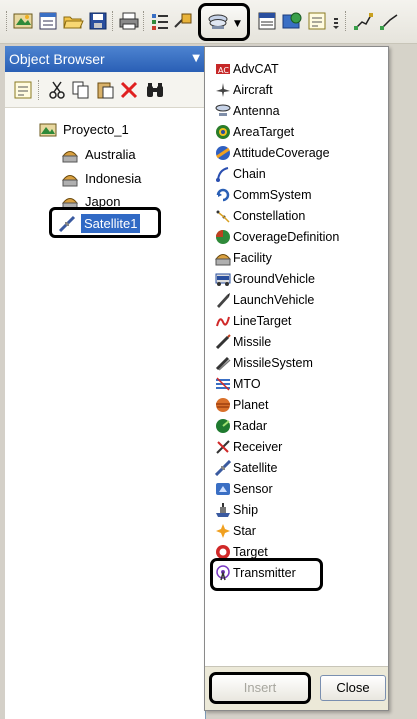 The width and height of the screenshot is (417, 719). What do you see at coordinates (129, 21) in the screenshot?
I see `print-icon` at bounding box center [129, 21].